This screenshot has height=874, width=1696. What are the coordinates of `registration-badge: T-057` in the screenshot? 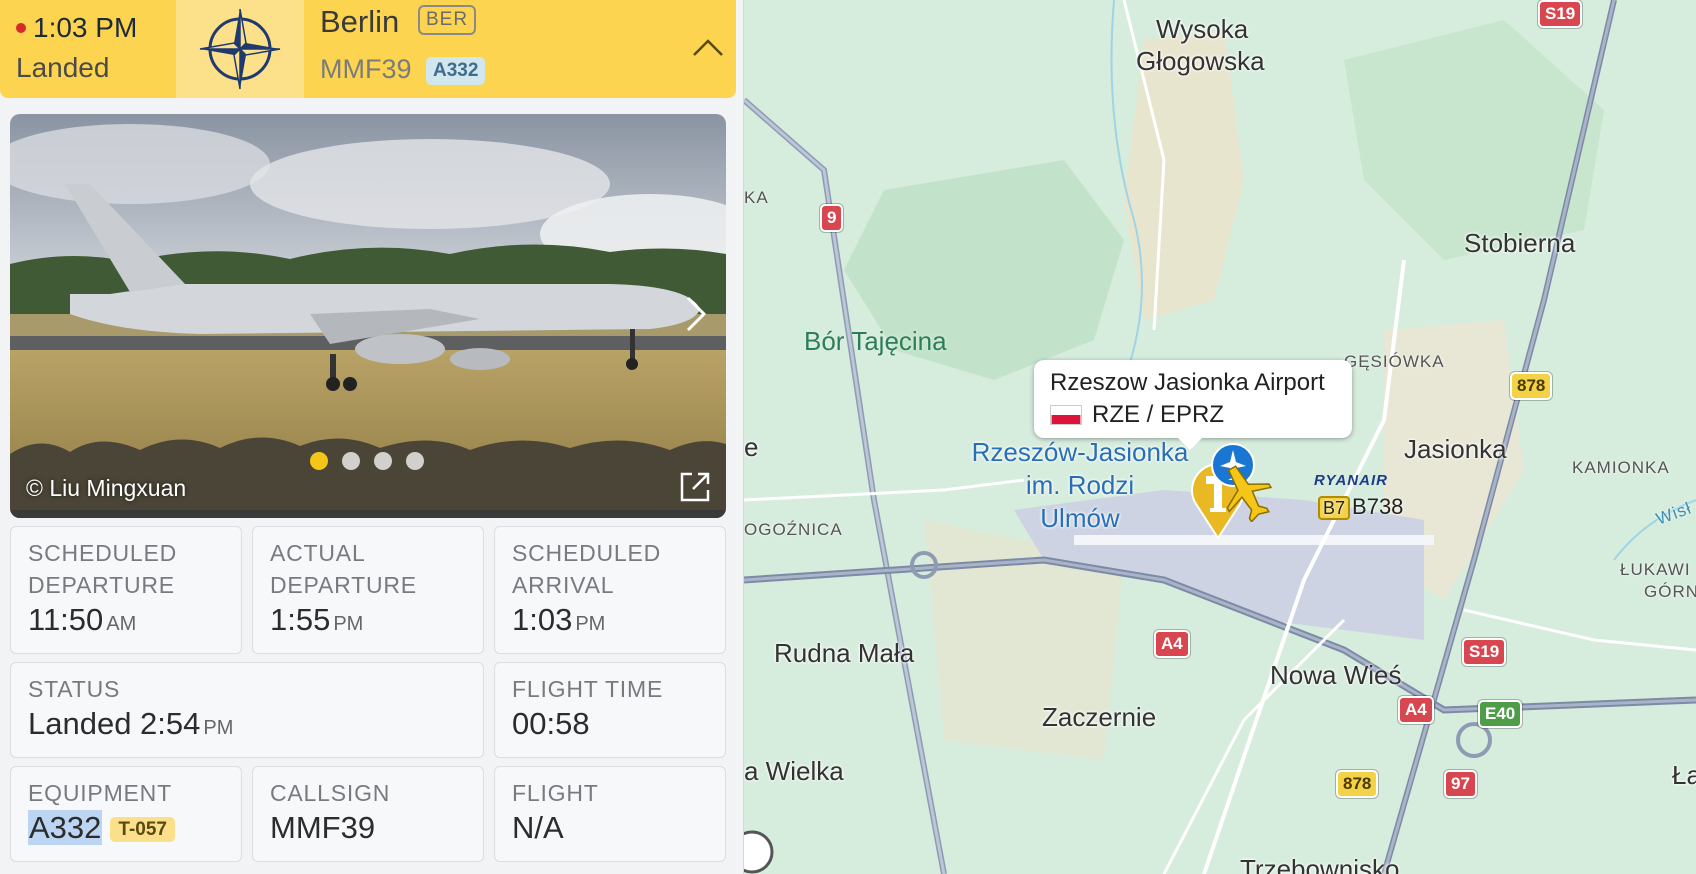 It's located at (142, 829).